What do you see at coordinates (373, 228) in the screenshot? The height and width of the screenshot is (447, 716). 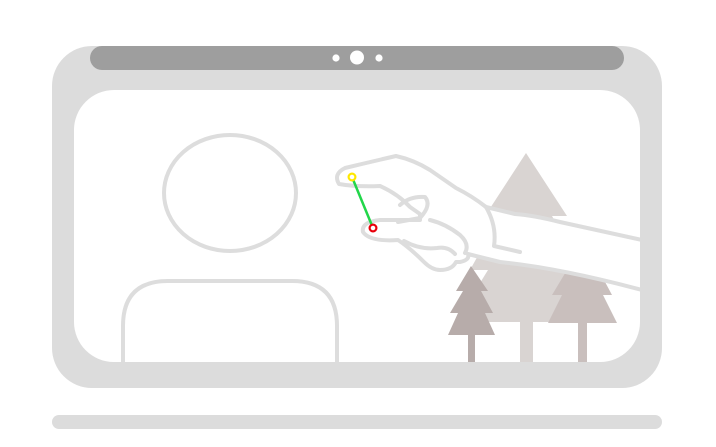 I see `index-tip-marker` at bounding box center [373, 228].